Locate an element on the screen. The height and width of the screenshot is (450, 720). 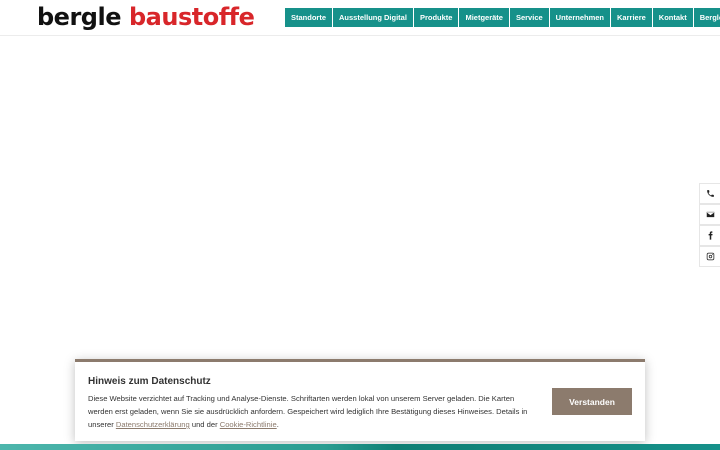
cookie-title: Hinweis zum Datenschutz is located at coordinates (149, 381).